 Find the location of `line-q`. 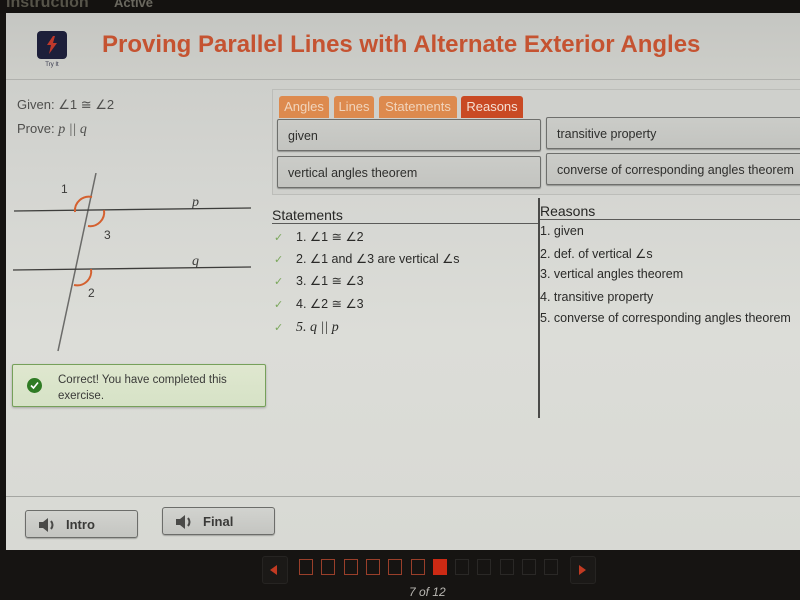

line-q is located at coordinates (132, 268).